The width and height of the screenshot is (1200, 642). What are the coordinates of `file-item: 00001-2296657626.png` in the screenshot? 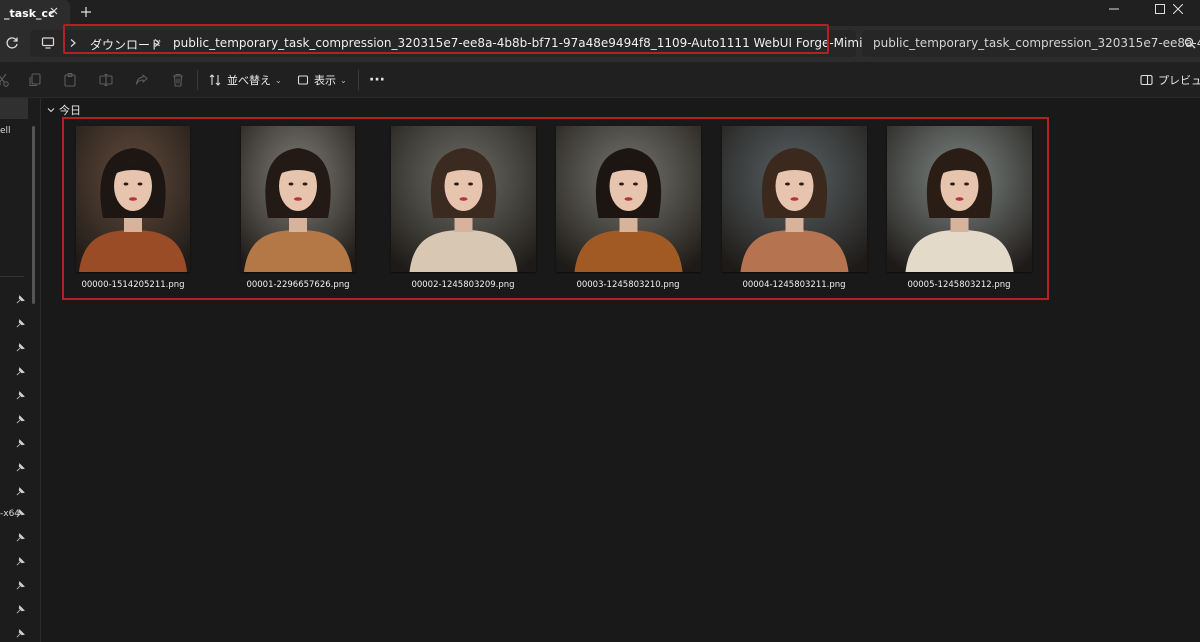 It's located at (298, 208).